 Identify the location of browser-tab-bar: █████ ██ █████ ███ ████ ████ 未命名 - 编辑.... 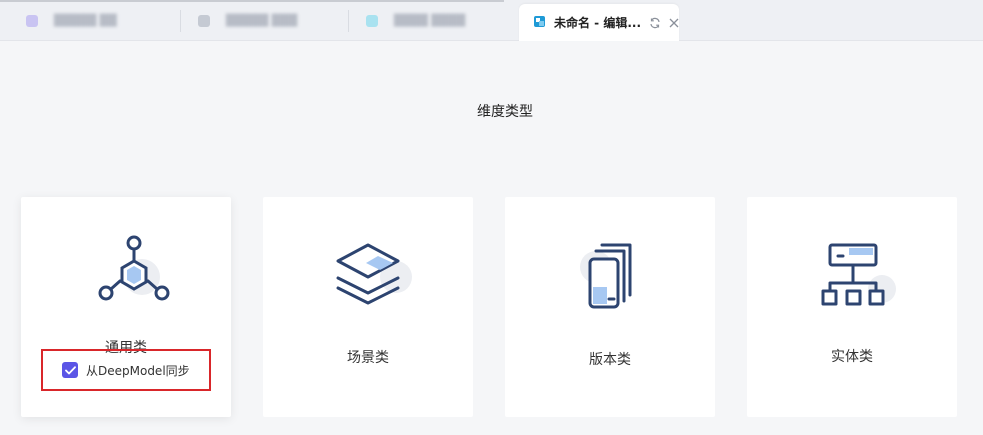
(491, 20).